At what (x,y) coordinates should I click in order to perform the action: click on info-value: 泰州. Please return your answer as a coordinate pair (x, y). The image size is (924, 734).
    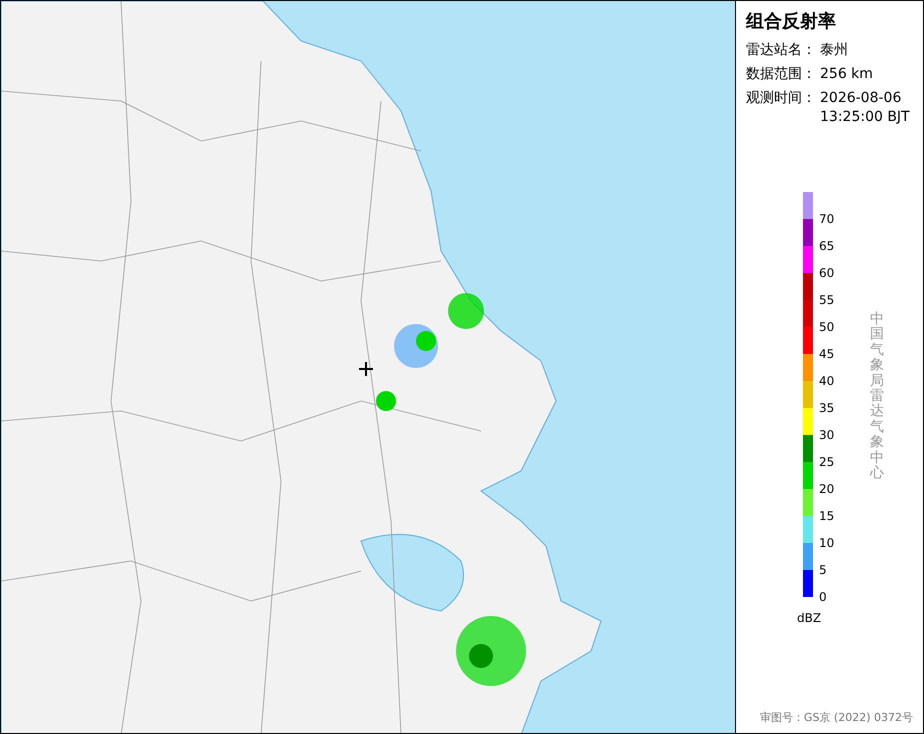
    Looking at the image, I should click on (834, 50).